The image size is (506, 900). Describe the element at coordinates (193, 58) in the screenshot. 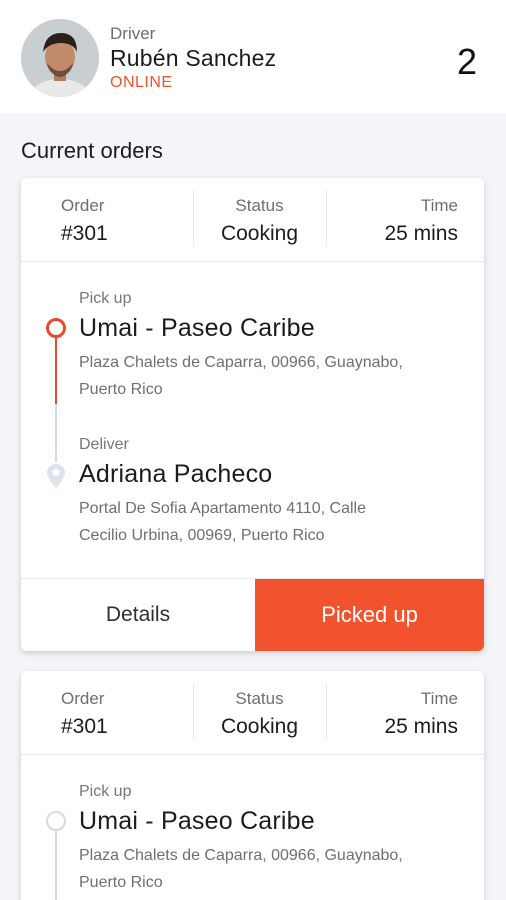

I see `driver-name: Rubén Sanchez` at that location.